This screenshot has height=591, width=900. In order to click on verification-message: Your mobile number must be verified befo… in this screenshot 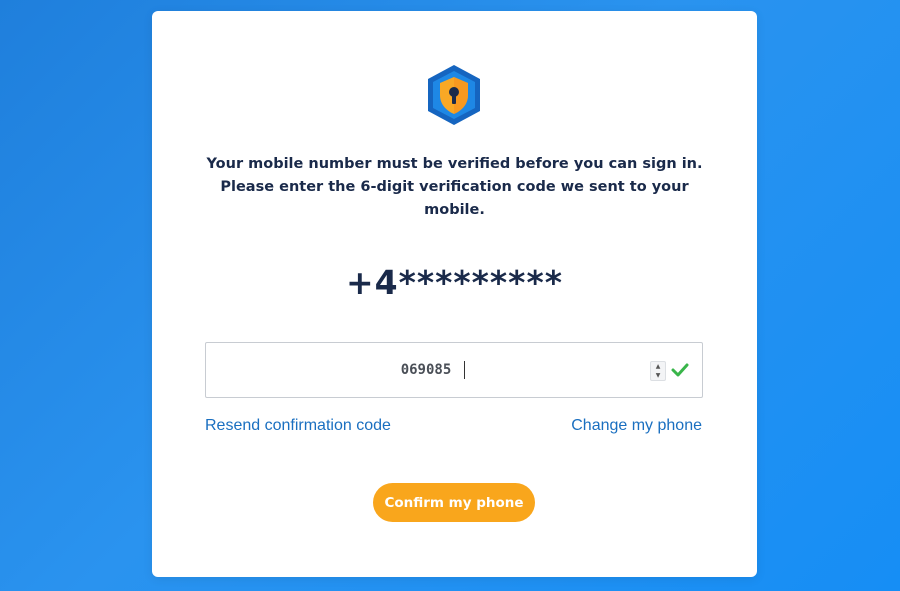, I will do `click(454, 187)`.